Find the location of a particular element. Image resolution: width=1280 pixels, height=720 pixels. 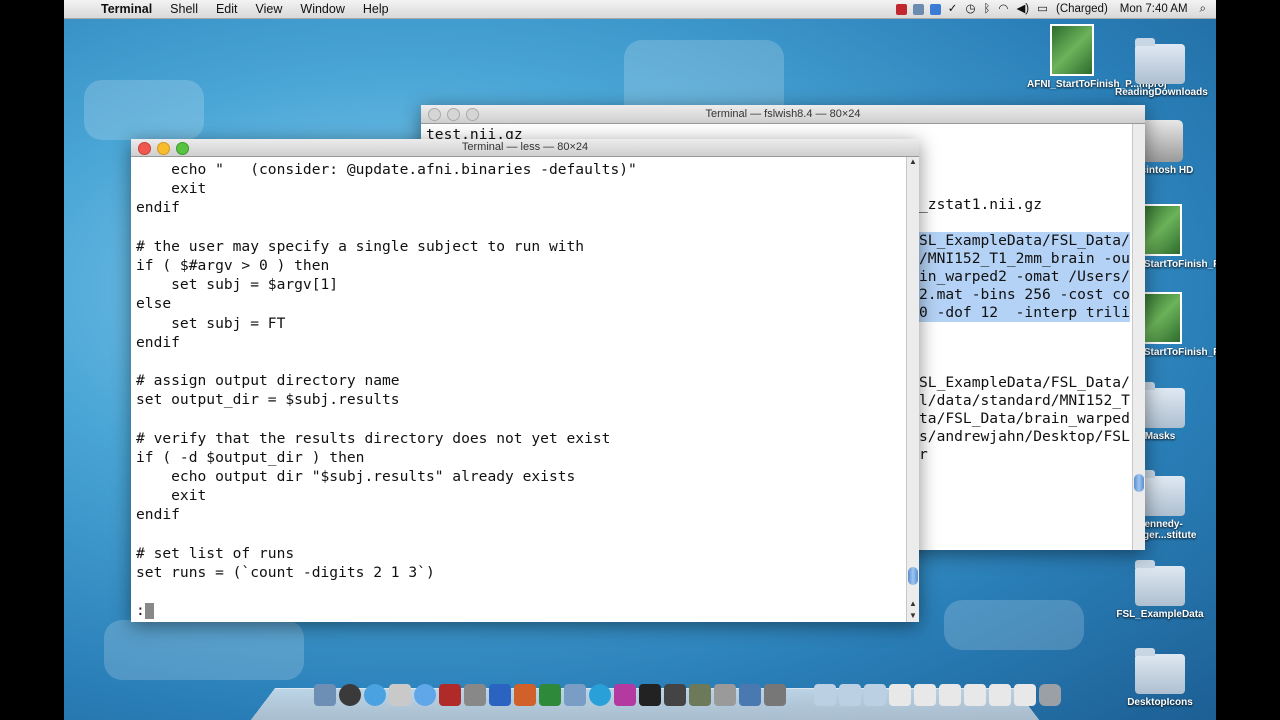

desktop-icon: DesktopIcons is located at coordinates (1160, 678).